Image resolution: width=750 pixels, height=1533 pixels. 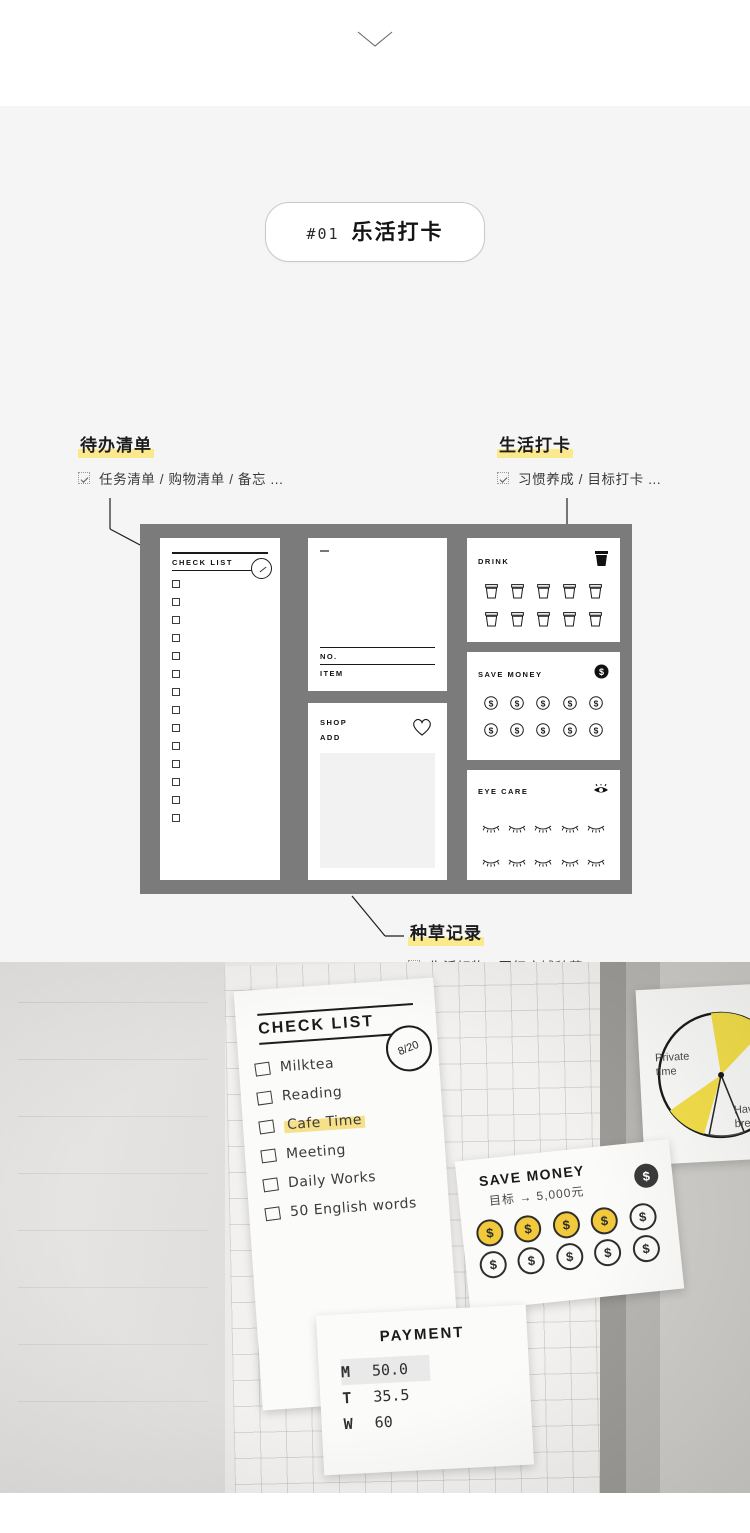 I want to click on payment-amount: 35.5, so click(x=391, y=1395).